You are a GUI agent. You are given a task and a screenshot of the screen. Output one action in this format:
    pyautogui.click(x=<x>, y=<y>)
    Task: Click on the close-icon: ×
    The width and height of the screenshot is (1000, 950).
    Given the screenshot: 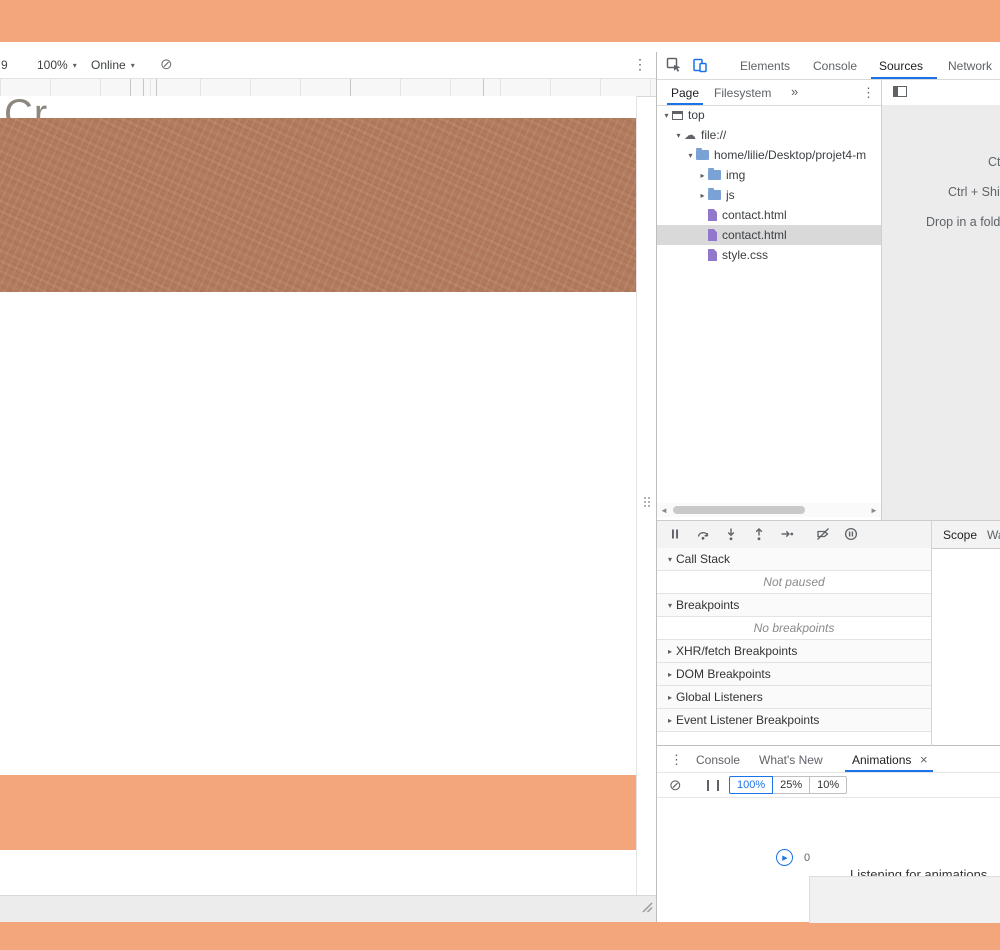 What is the action you would take?
    pyautogui.click(x=924, y=759)
    